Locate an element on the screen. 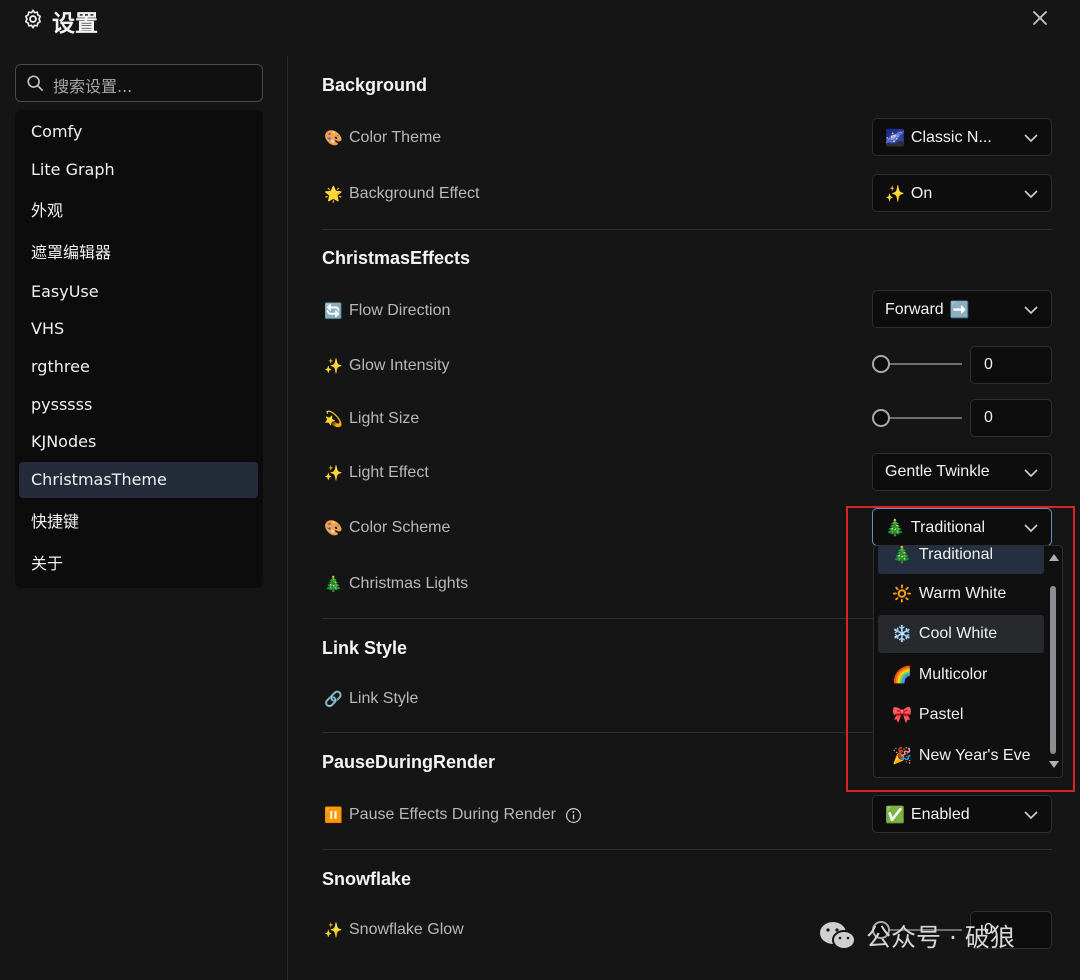 The width and height of the screenshot is (1080, 980). background-effect-select: ✨ On is located at coordinates (962, 193).